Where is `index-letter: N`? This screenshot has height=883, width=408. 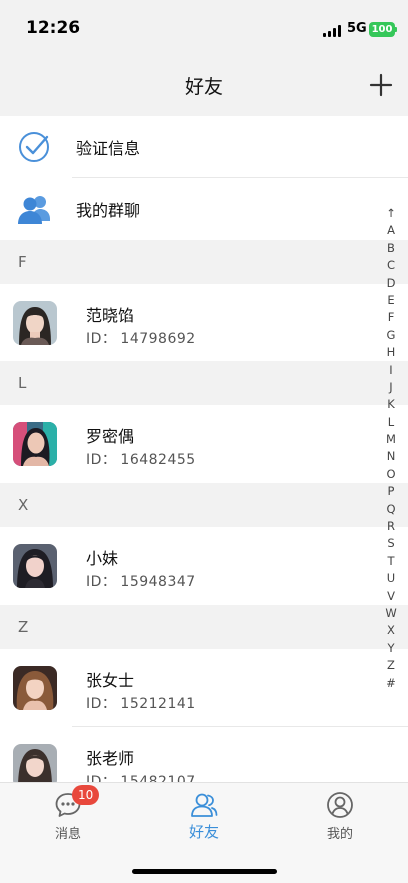
index-letter: N is located at coordinates (391, 456).